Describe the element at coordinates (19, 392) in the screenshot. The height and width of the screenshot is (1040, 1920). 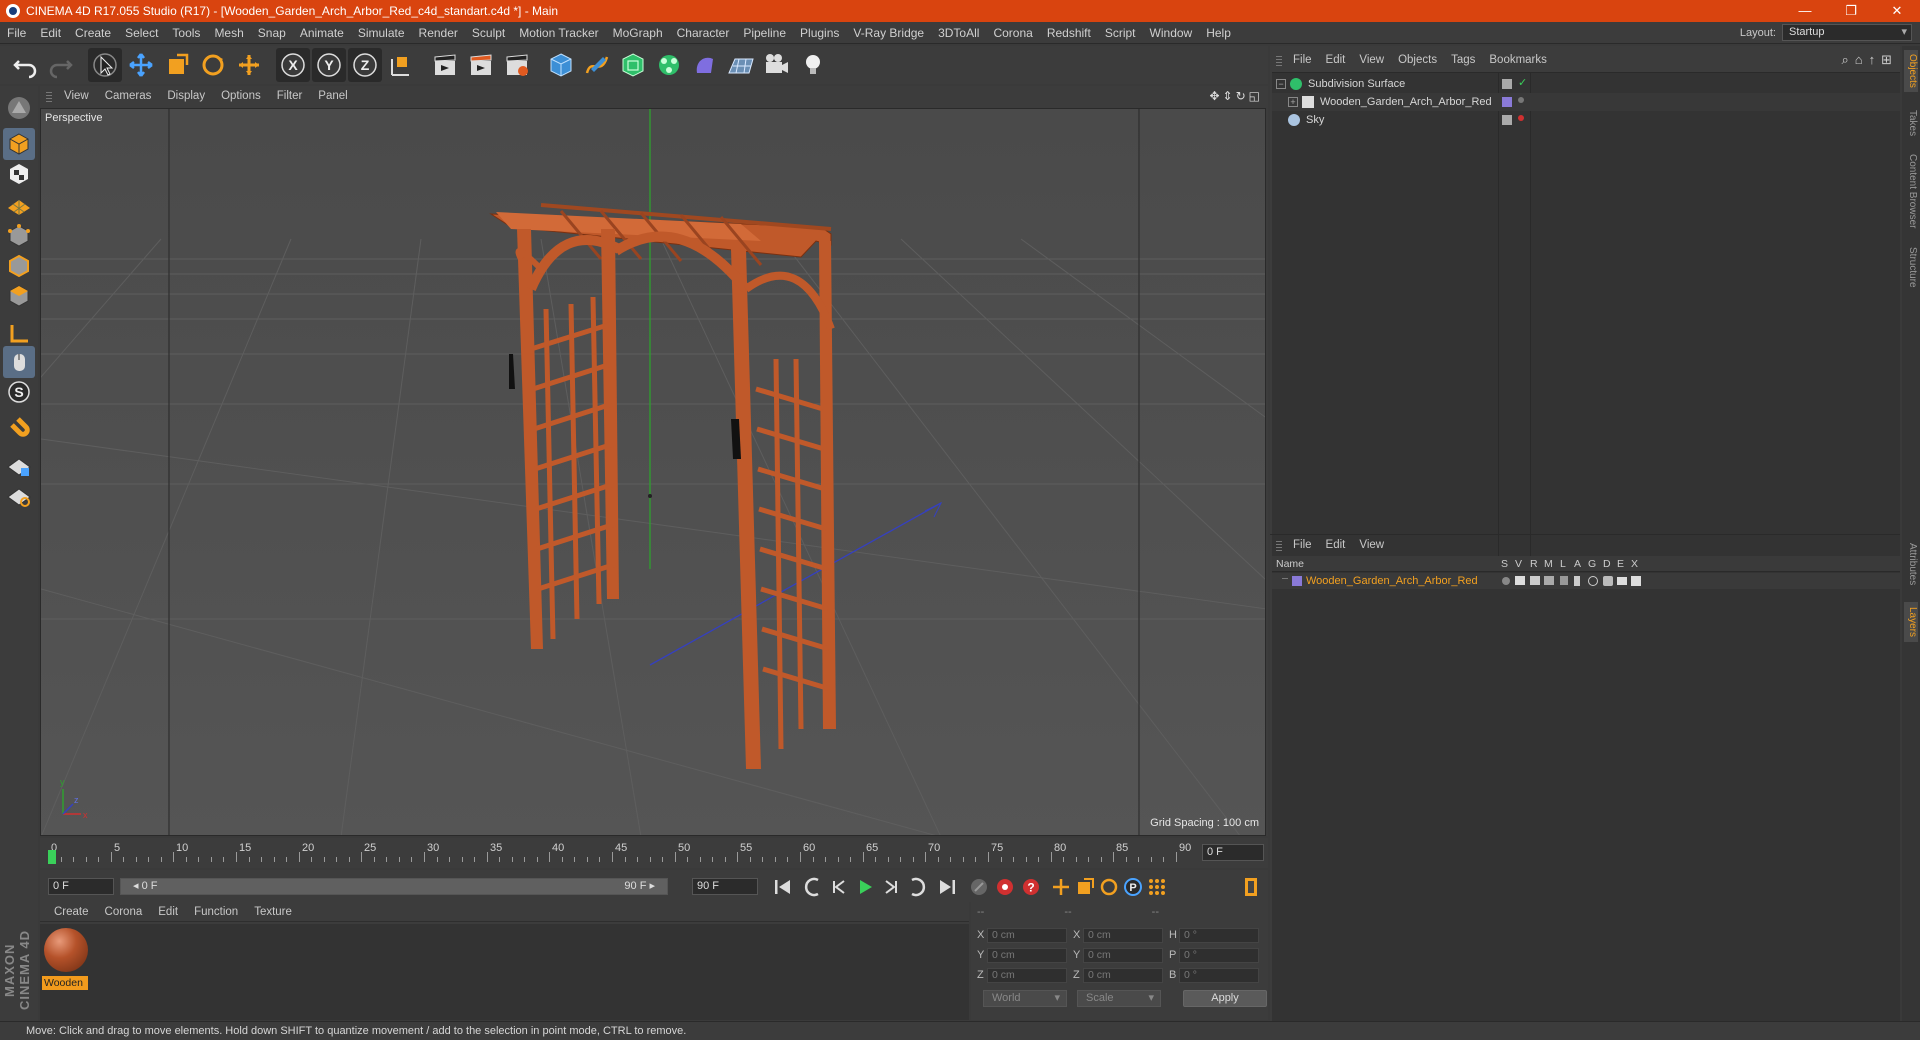
I see `snapping-button: S` at that location.